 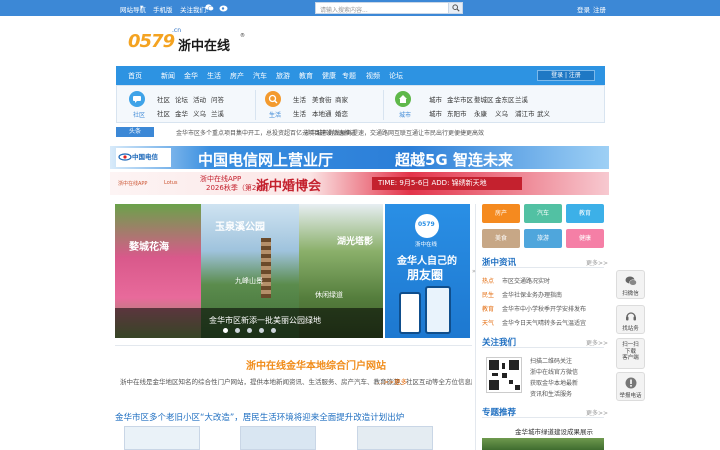 What do you see at coordinates (554, 383) in the screenshot?
I see `follow-text: 获取金华本地最新` at bounding box center [554, 383].